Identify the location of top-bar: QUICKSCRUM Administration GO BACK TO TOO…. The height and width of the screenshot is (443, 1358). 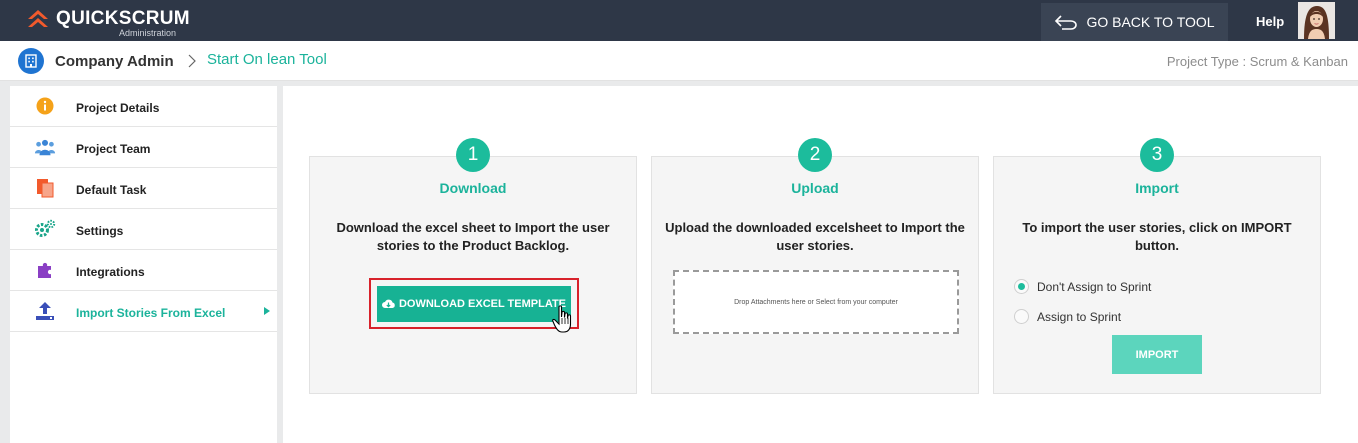
(679, 20).